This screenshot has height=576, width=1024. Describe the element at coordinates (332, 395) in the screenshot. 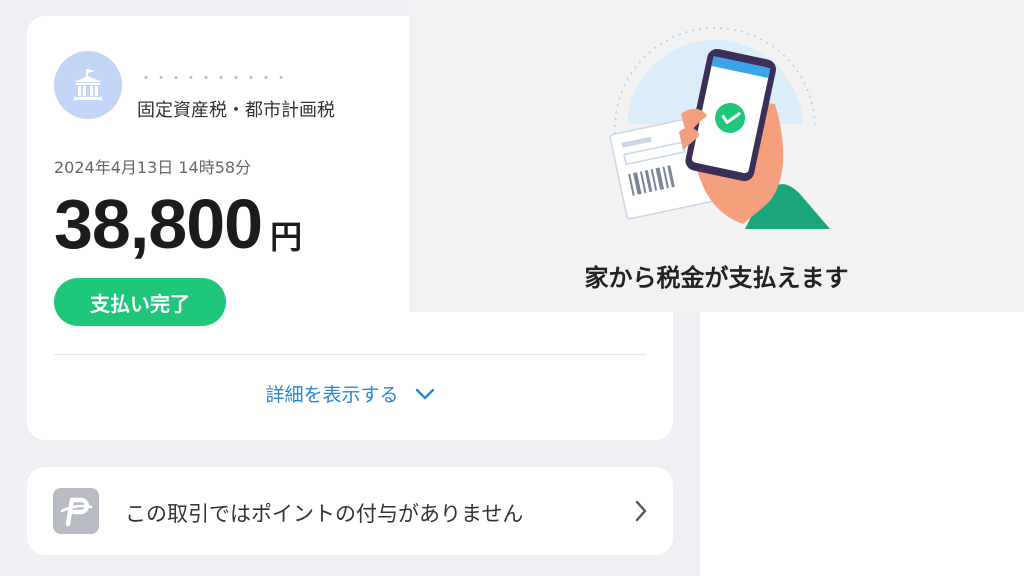

I see `show-details-label: 詳細を表示する` at that location.